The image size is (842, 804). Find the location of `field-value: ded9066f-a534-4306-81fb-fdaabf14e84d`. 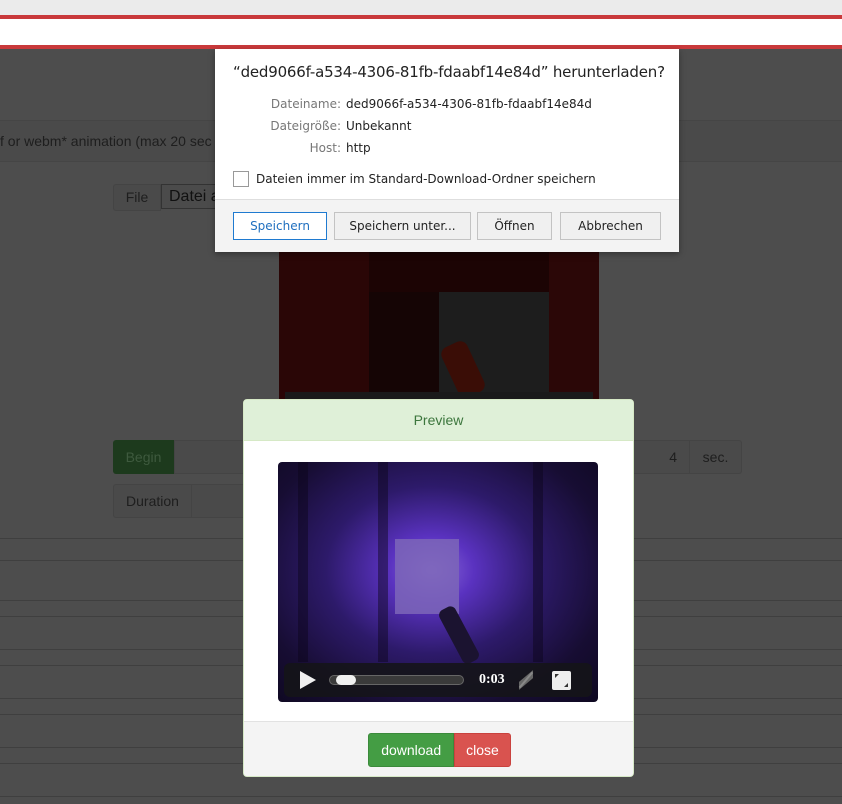

field-value: ded9066f-a534-4306-81fb-fdaabf14e84d is located at coordinates (469, 104).